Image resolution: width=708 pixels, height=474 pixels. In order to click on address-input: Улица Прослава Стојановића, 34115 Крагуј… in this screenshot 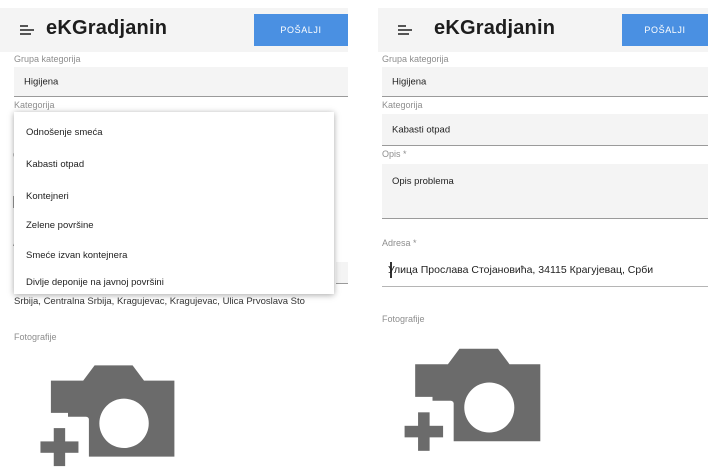, I will do `click(545, 270)`.